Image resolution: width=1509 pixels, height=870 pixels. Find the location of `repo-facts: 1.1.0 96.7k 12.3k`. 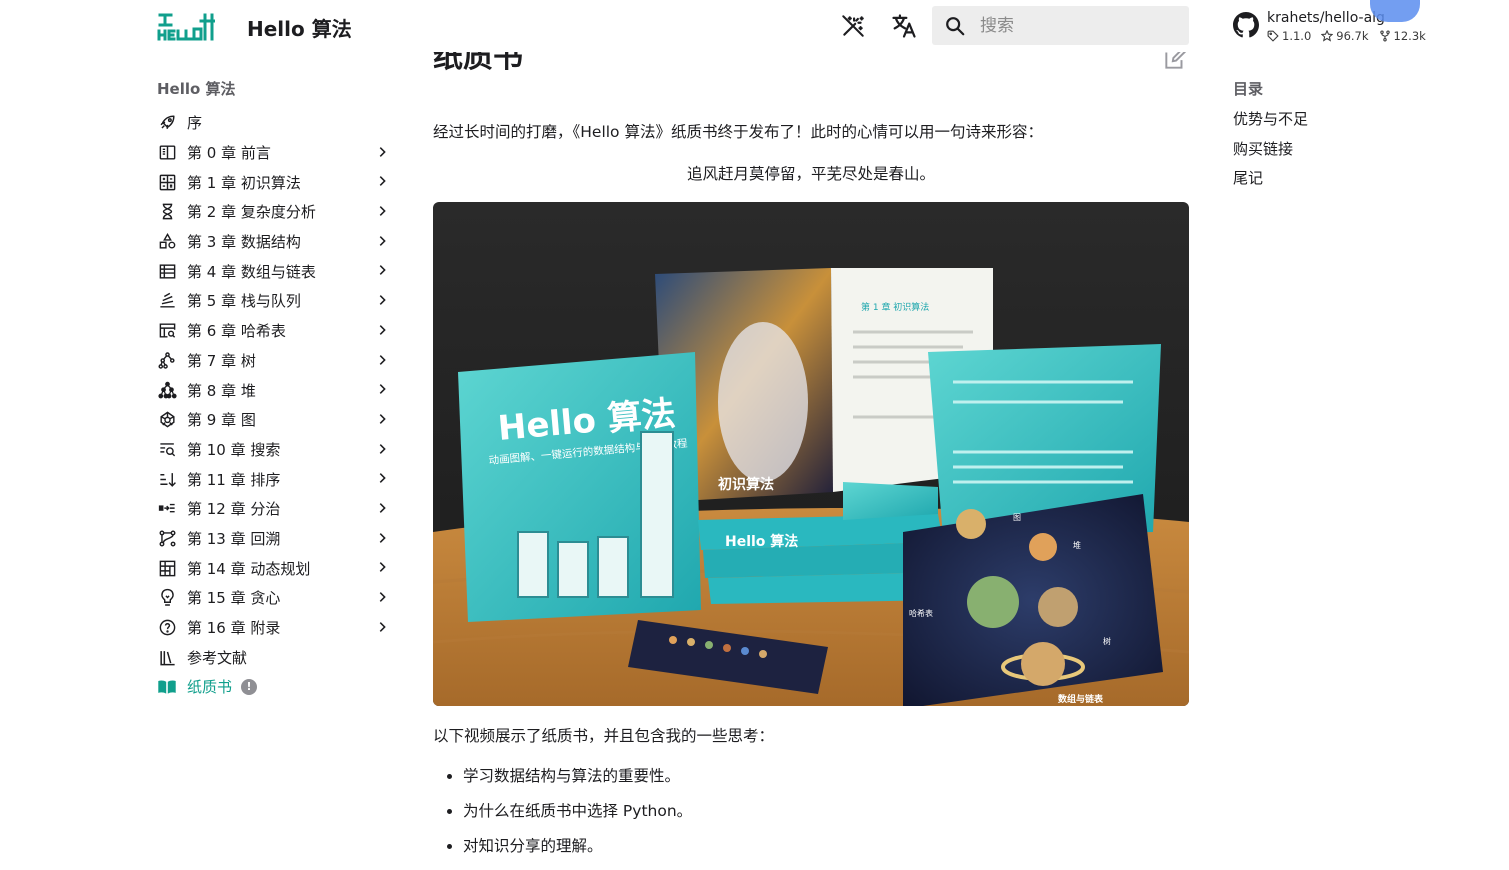

repo-facts: 1.1.0 96.7k 12.3k is located at coordinates (1346, 36).